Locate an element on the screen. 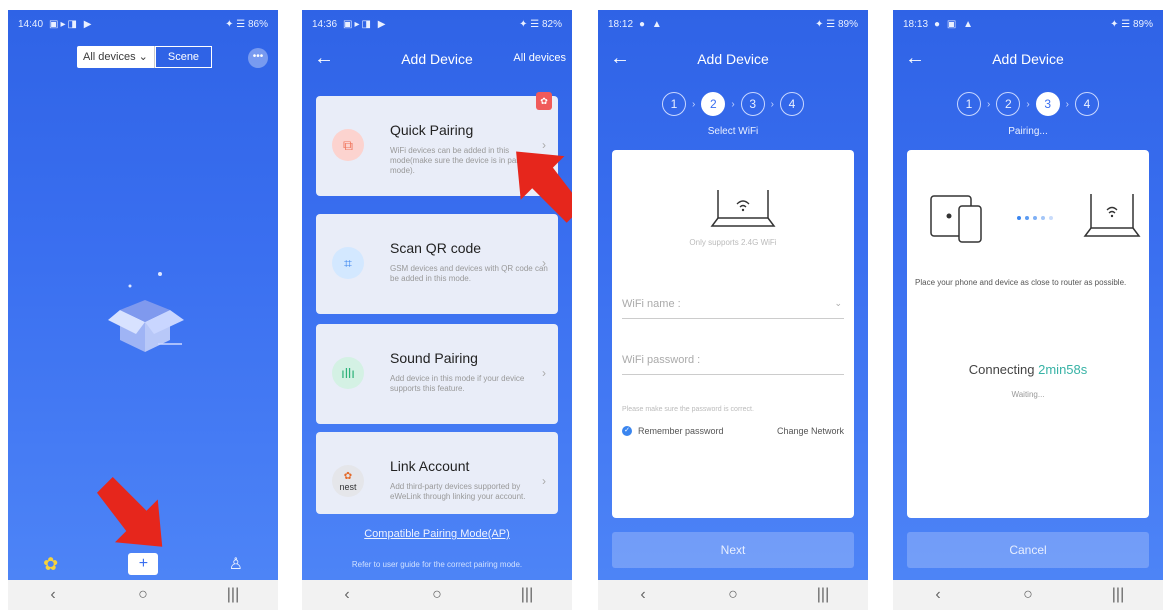  router-icon is located at coordinates (743, 208).